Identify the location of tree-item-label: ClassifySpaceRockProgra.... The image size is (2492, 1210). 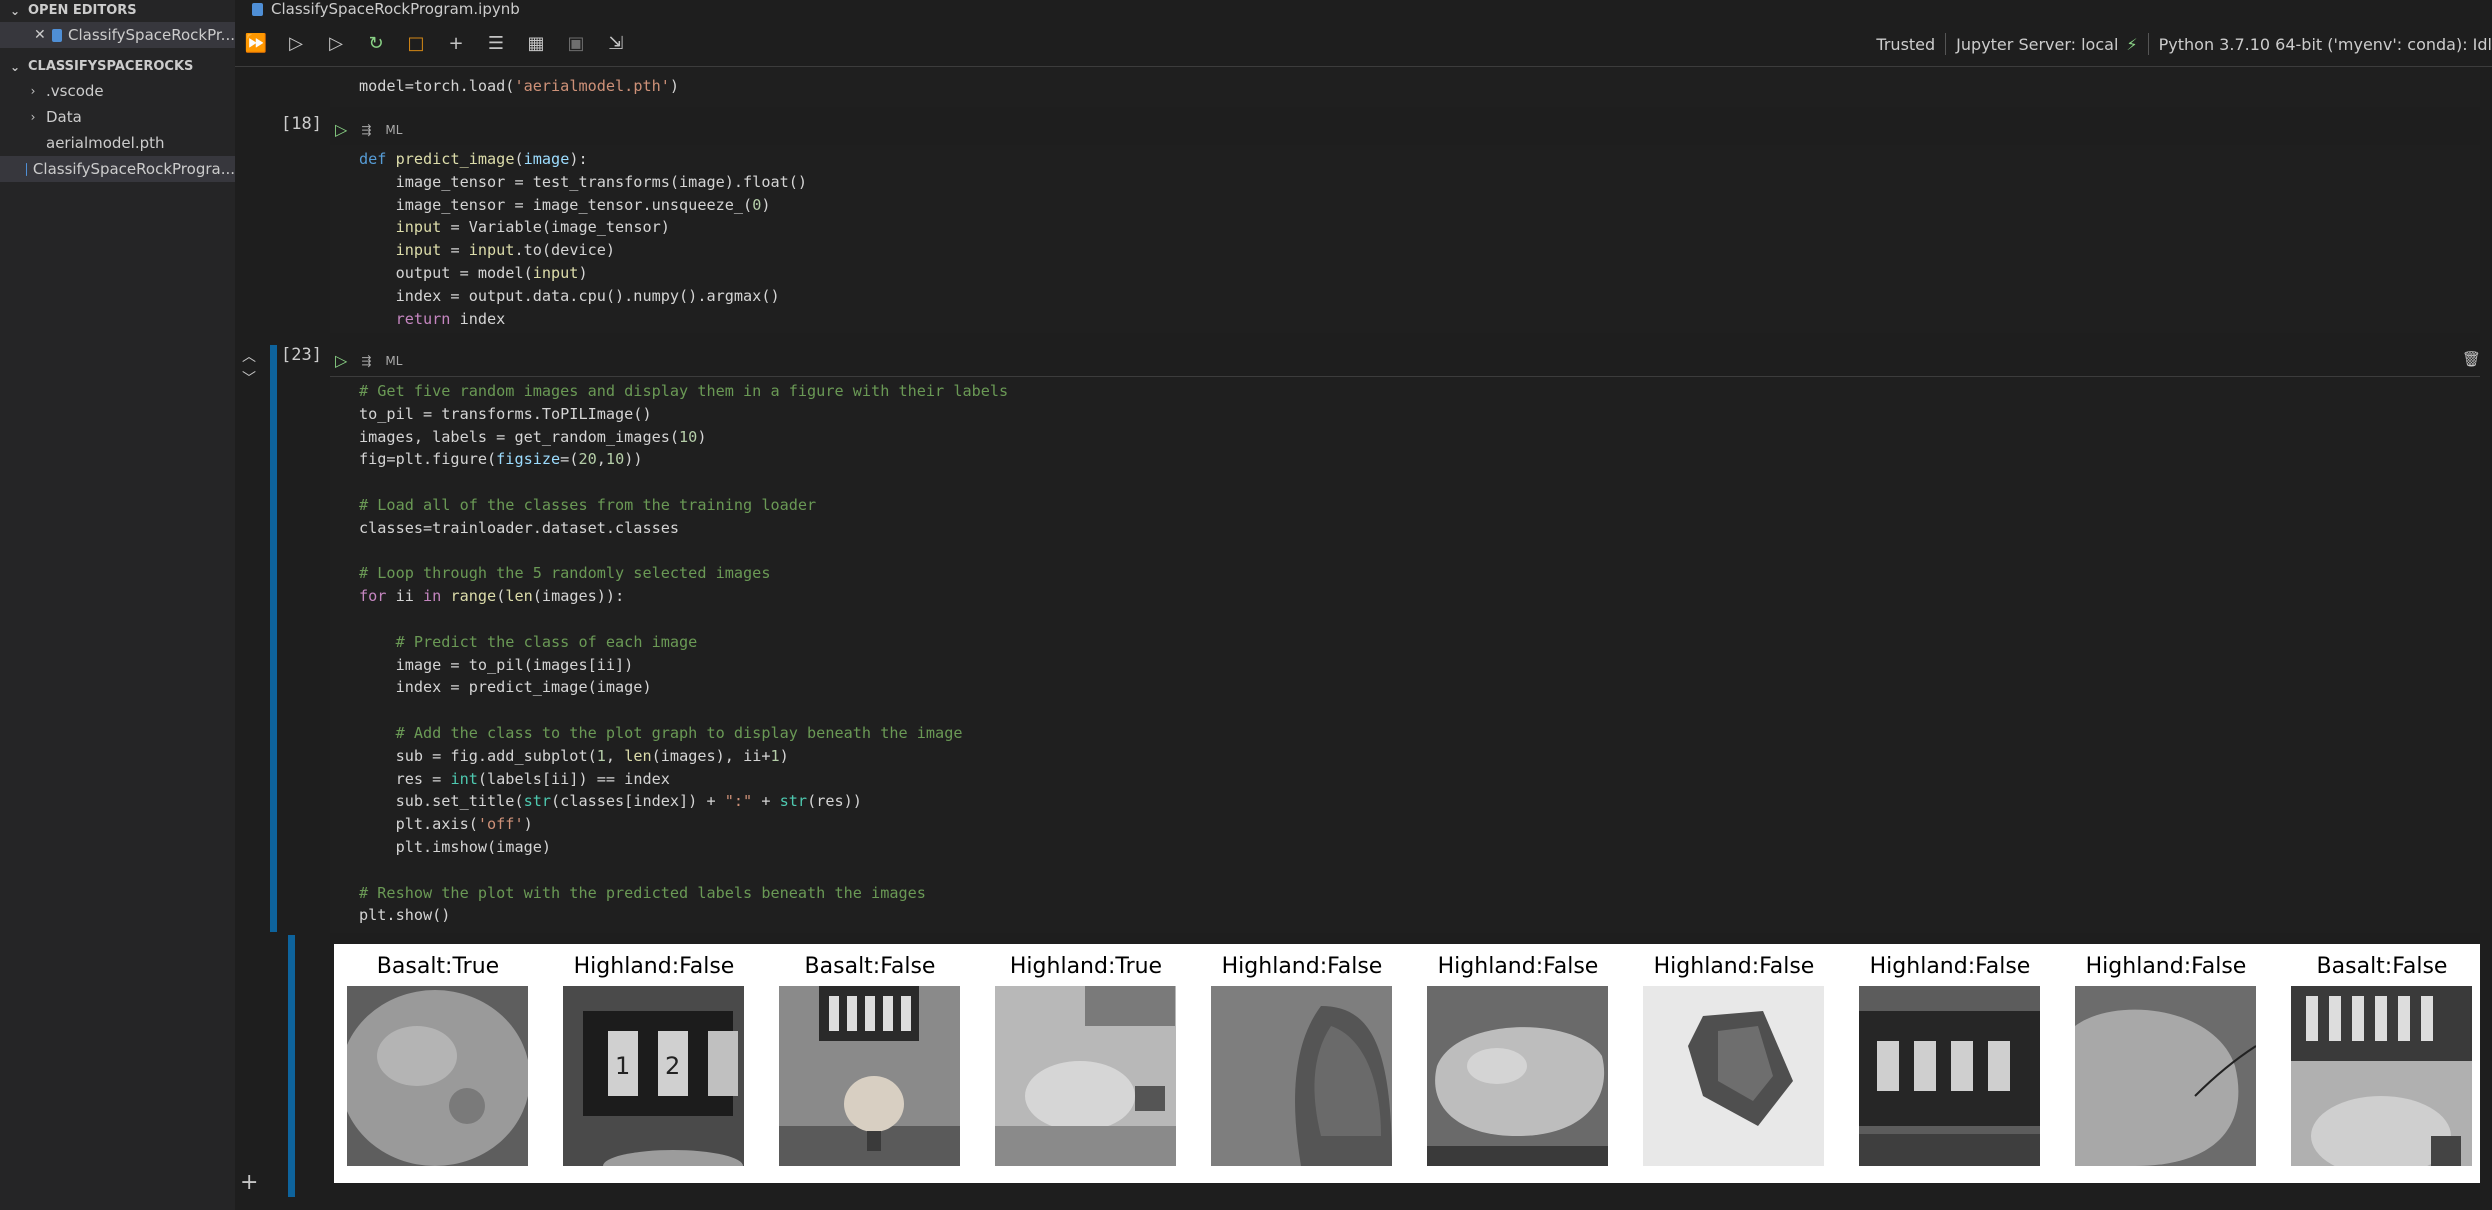
(133, 169).